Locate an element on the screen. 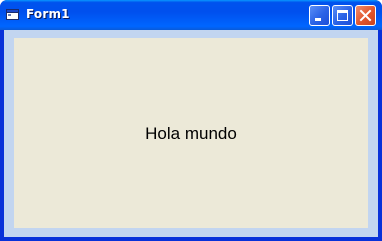 The height and width of the screenshot is (241, 382). title-bar: Form1 is located at coordinates (191, 15).